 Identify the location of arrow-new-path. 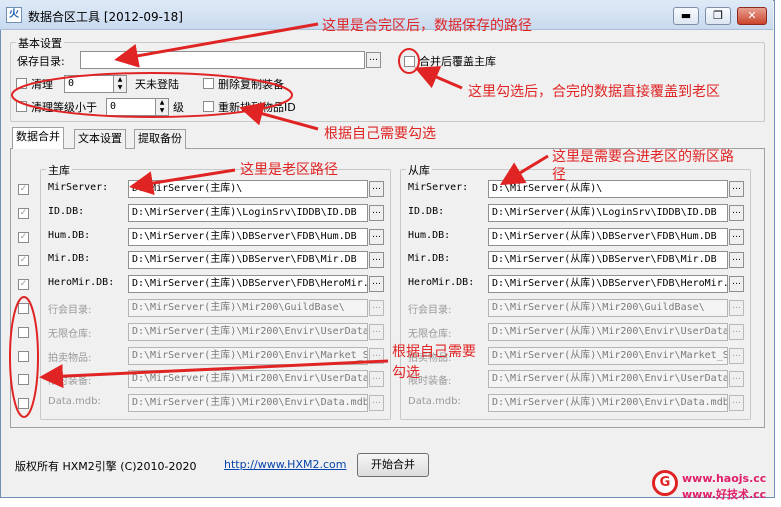
(524, 170).